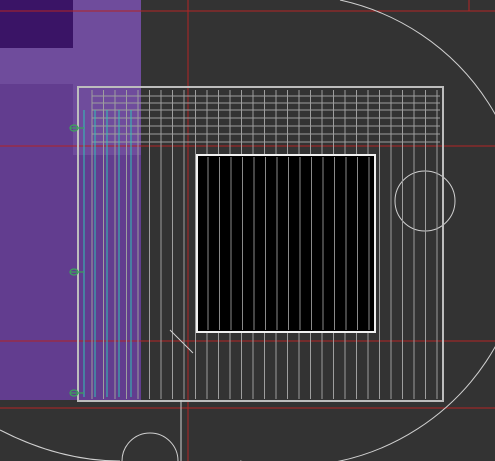 This screenshot has width=495, height=461. Describe the element at coordinates (150, 446) in the screenshot. I see `bottom-arc` at that location.